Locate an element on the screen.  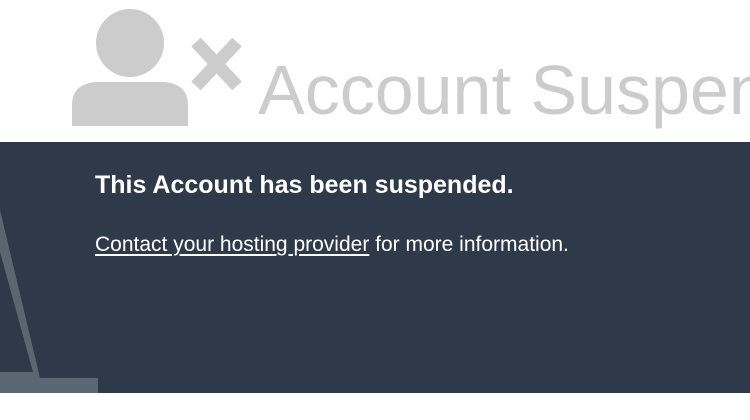
bottom-strip is located at coordinates (375, 406).